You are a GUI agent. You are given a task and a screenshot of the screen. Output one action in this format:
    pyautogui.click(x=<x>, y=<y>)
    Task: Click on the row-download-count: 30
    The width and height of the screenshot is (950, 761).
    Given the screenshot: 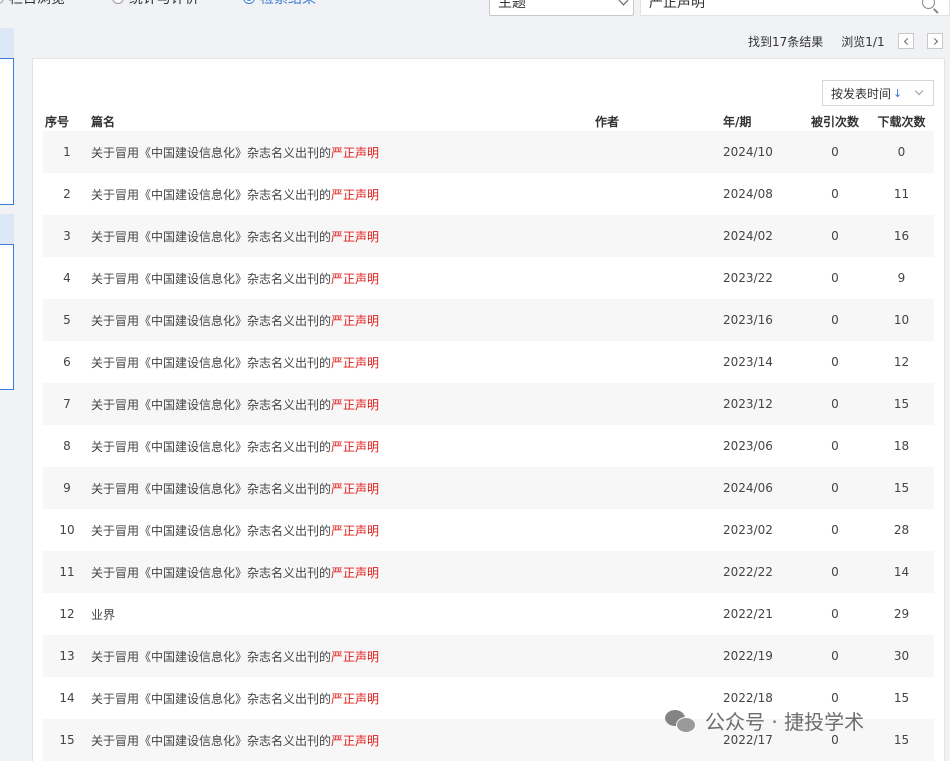 What is the action you would take?
    pyautogui.click(x=901, y=656)
    